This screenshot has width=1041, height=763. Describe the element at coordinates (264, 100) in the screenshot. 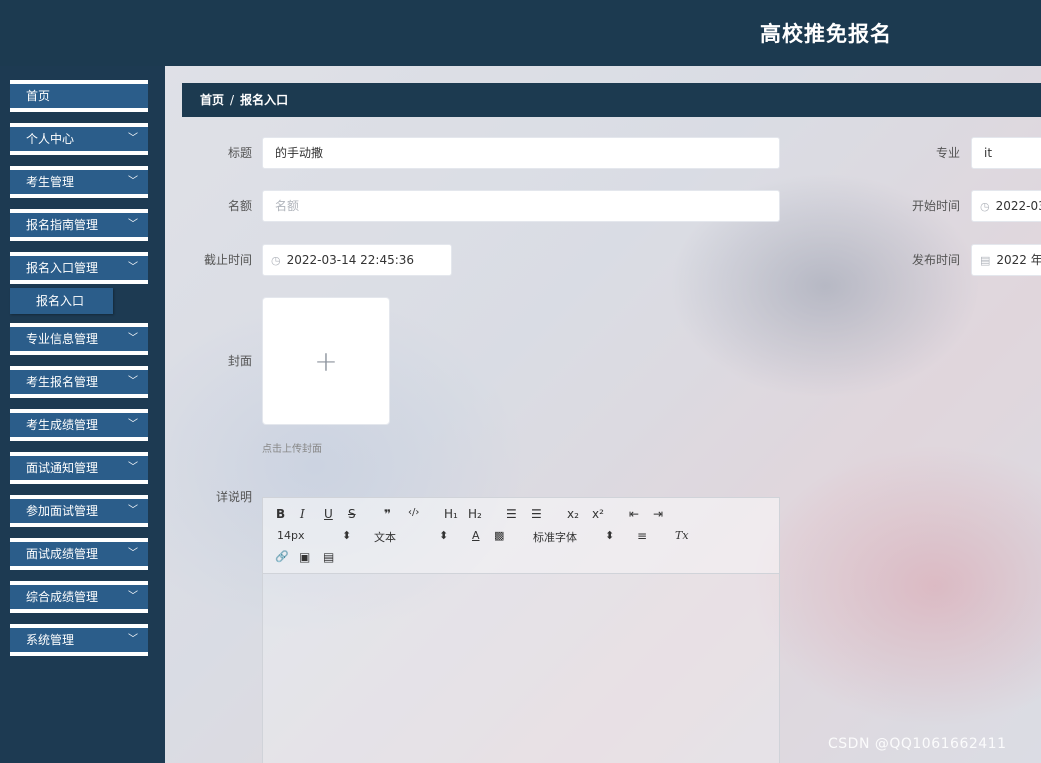

I see `breadcrumb-current: 报名入口` at that location.